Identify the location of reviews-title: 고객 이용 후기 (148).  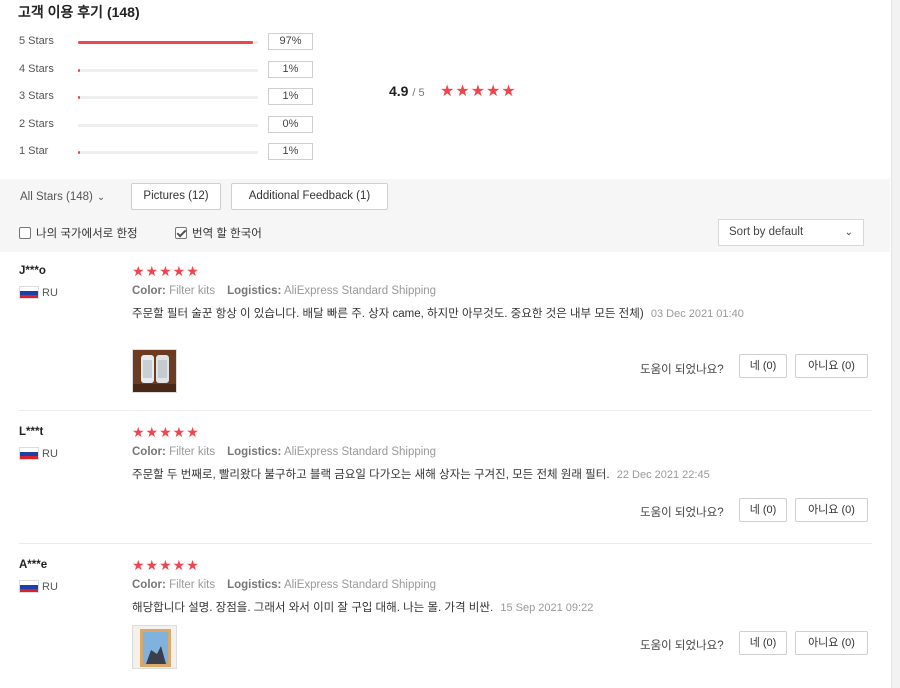
(79, 12).